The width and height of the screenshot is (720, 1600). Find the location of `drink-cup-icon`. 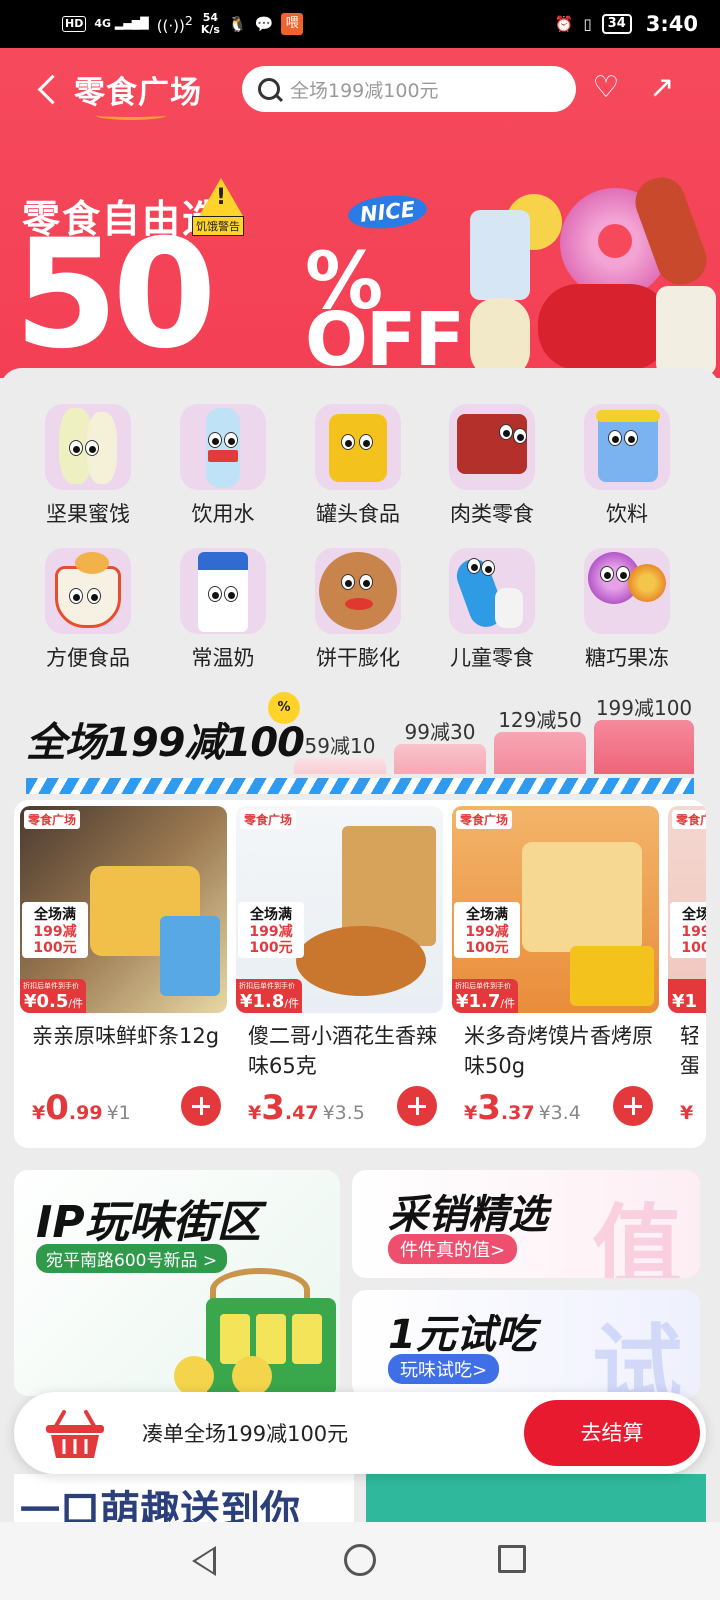

drink-cup-icon is located at coordinates (627, 447).